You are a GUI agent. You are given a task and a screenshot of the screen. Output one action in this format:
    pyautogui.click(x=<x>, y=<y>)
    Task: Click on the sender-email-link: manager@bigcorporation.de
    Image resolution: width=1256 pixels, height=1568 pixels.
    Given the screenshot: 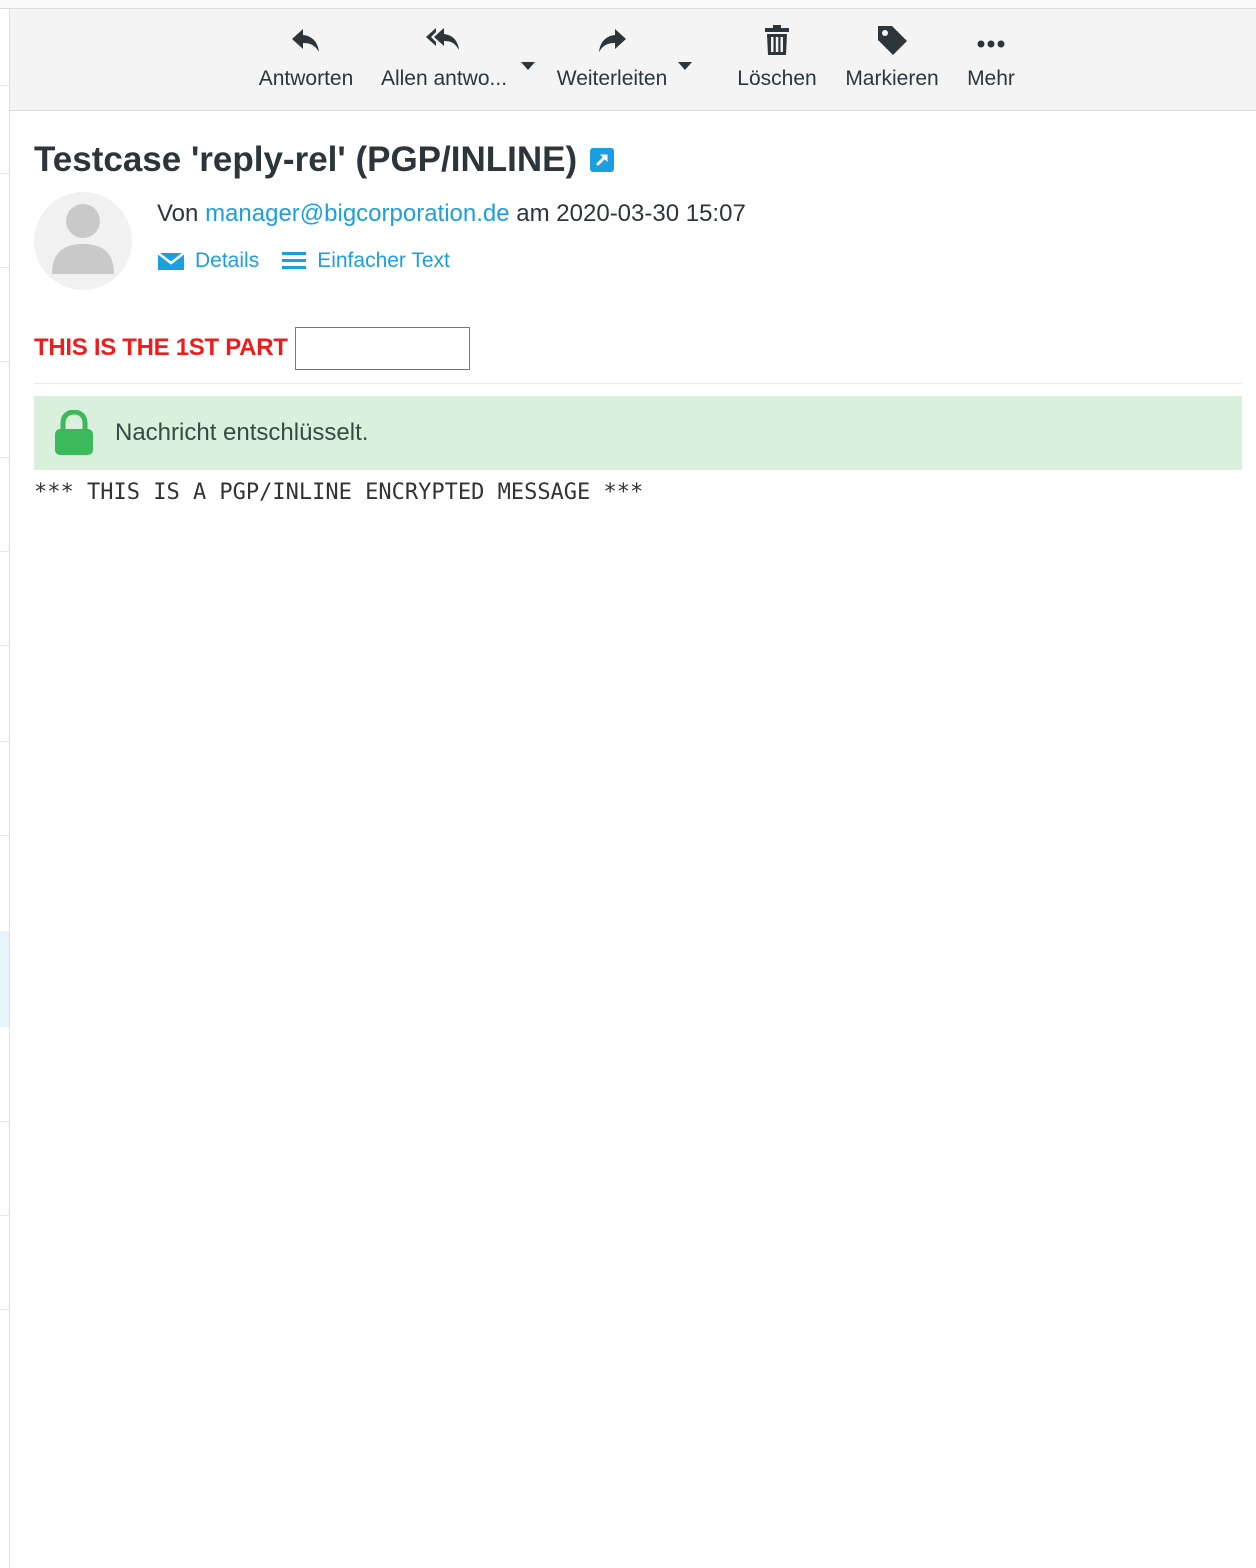 What is the action you would take?
    pyautogui.click(x=357, y=213)
    